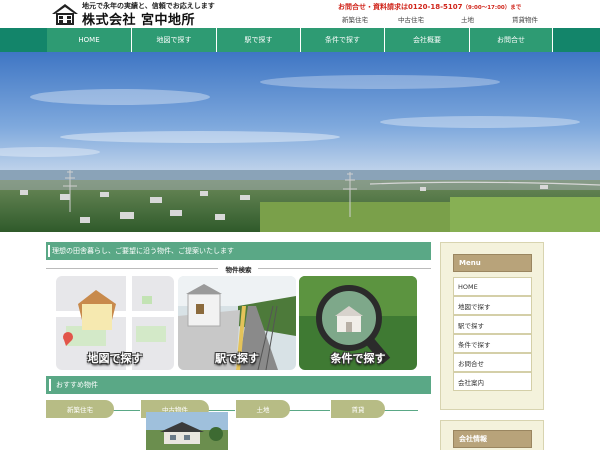  I want to click on nav-station-search: 駅で探す, so click(259, 40).